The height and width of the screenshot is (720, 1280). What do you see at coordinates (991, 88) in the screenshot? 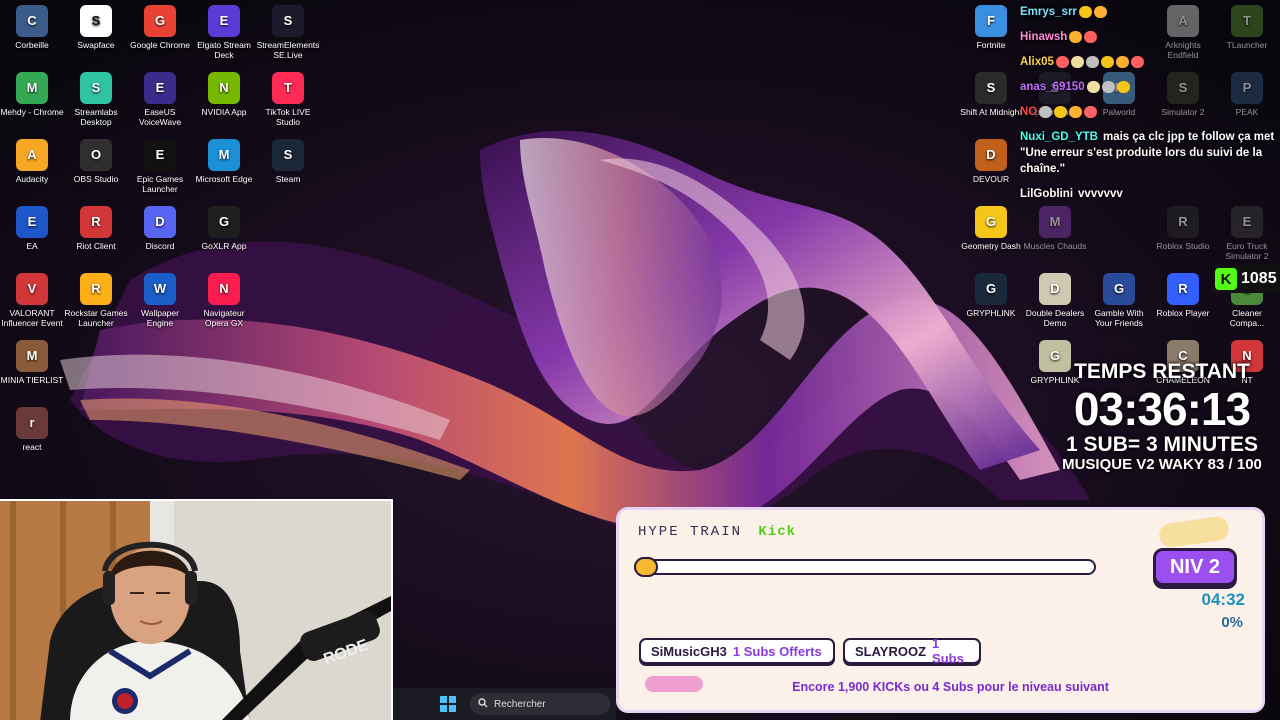
I see `shift-at-midnight-icon: S` at bounding box center [991, 88].